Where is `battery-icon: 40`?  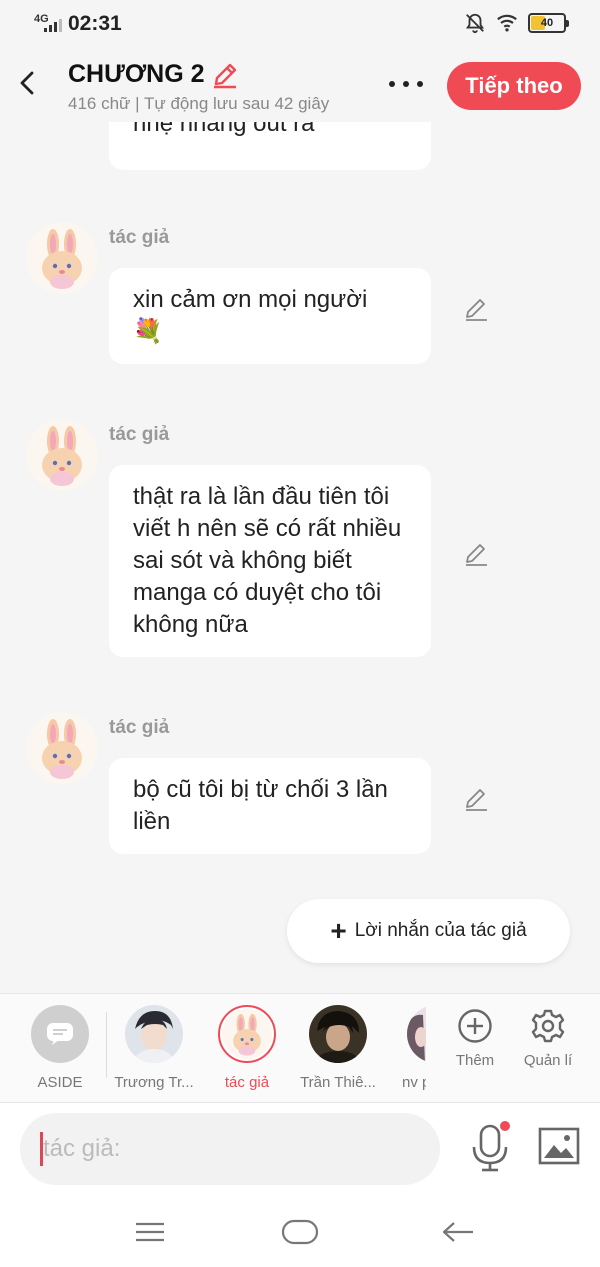 battery-icon: 40 is located at coordinates (548, 23).